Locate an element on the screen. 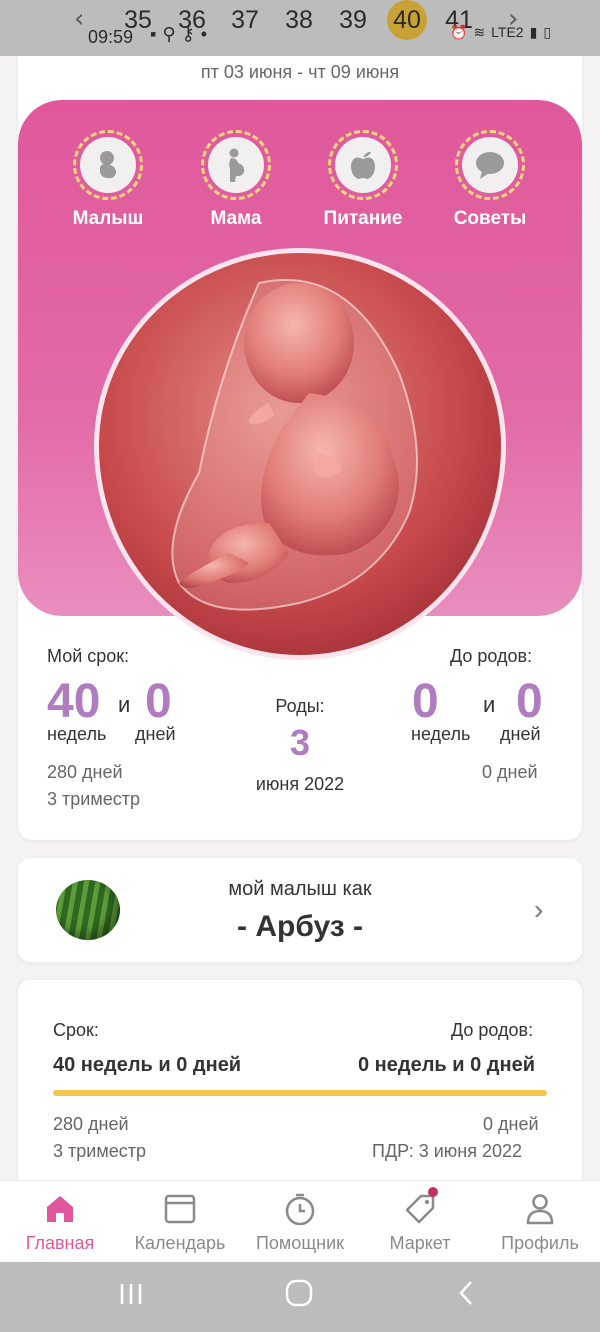 The height and width of the screenshot is (1332, 600). network-label: LTE2 is located at coordinates (507, 32).